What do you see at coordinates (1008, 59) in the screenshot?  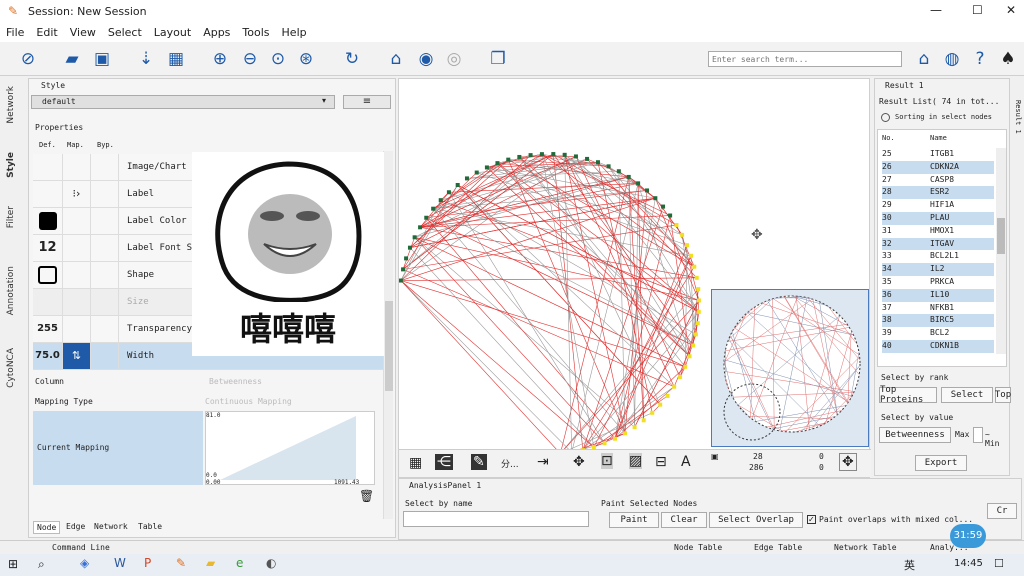 I see `notification-bell-icon: ♠` at bounding box center [1008, 59].